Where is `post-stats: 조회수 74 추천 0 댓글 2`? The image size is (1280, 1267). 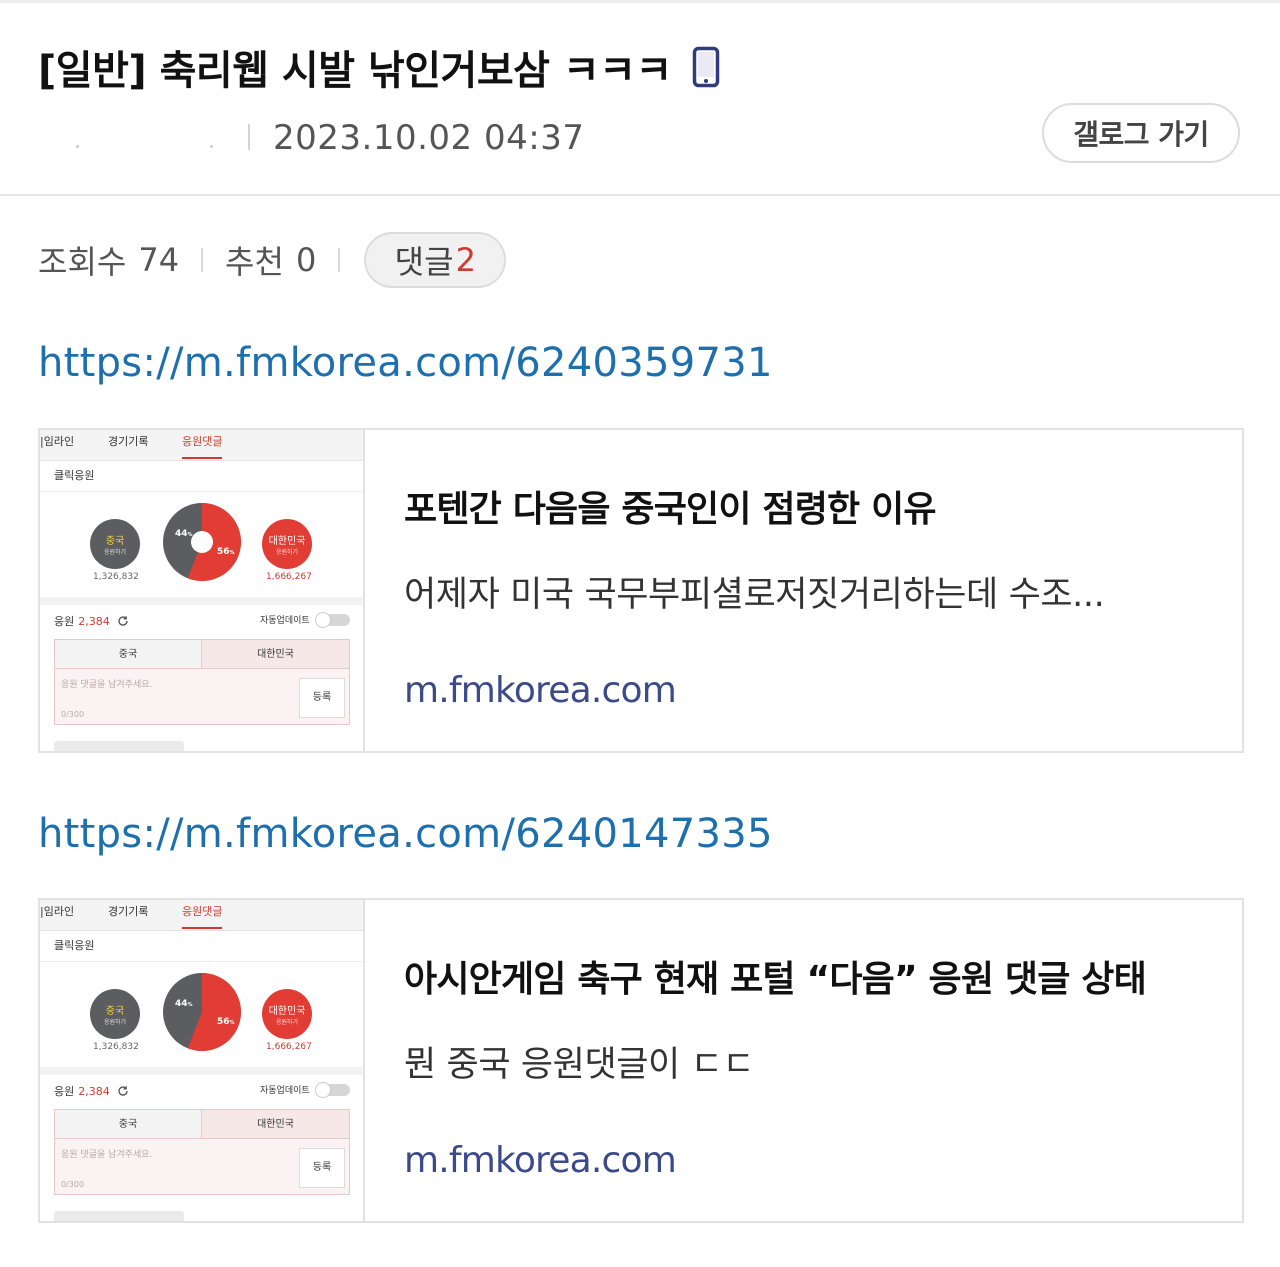
post-stats: 조회수 74 추천 0 댓글 2 is located at coordinates (272, 260).